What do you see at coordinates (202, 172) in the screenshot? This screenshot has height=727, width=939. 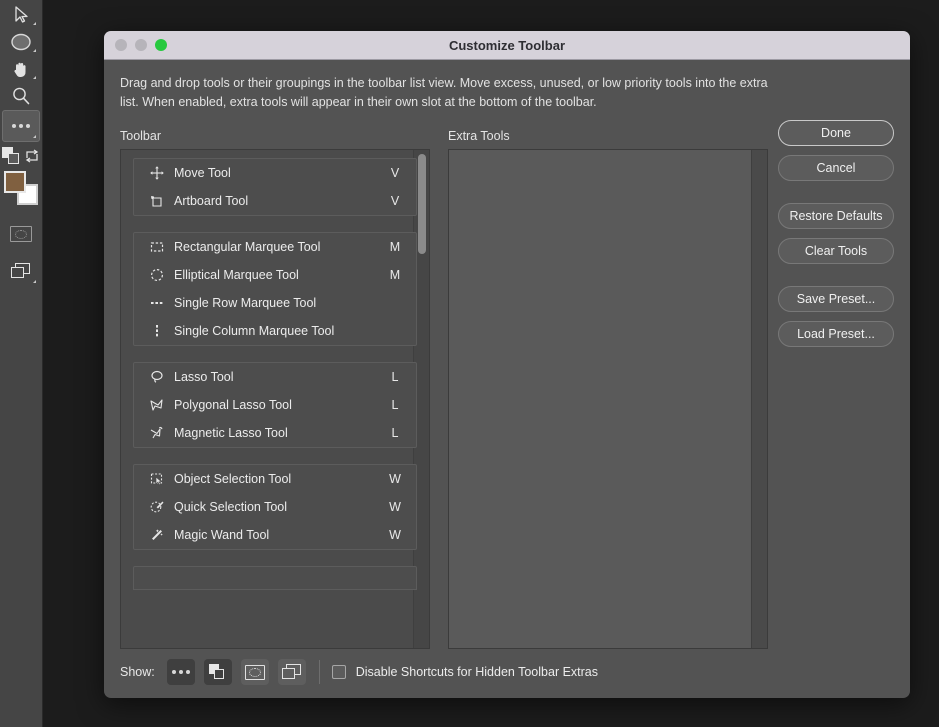 I see `tool-name: Move Tool` at bounding box center [202, 172].